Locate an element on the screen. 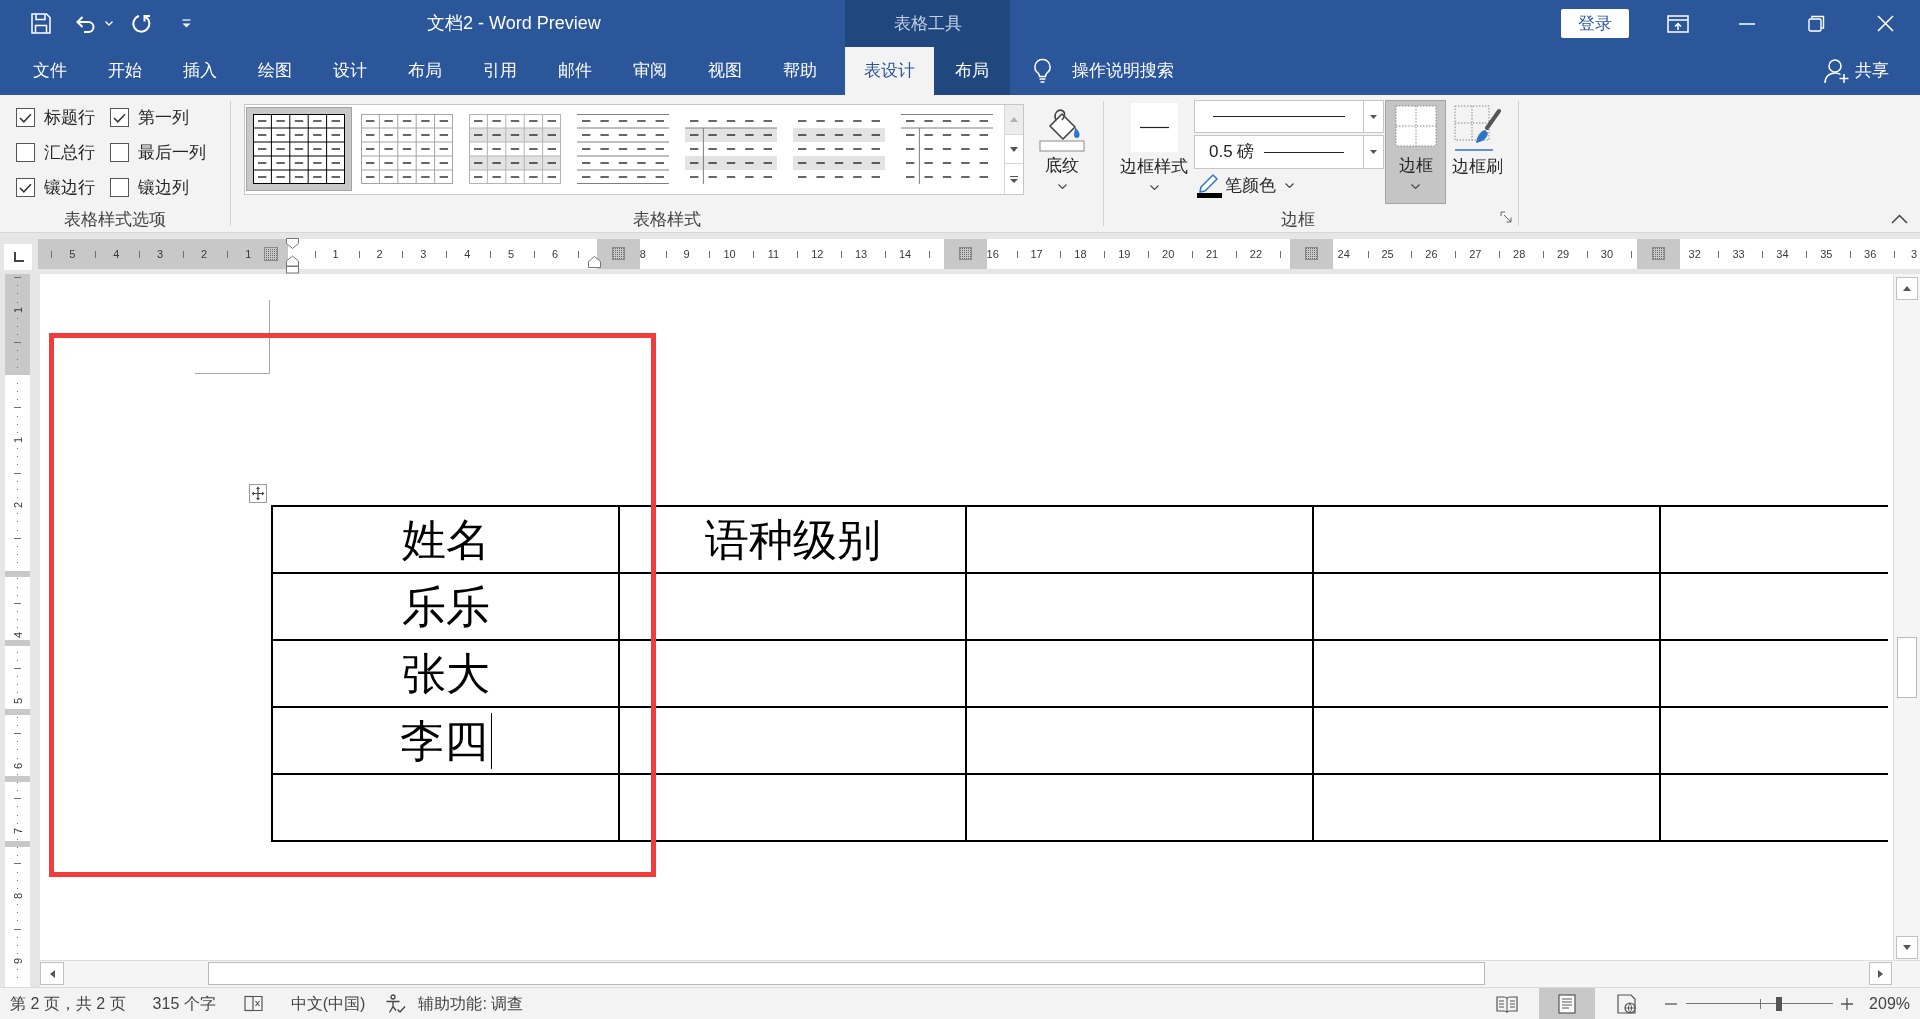  ruler-number: 36 is located at coordinates (1870, 254).